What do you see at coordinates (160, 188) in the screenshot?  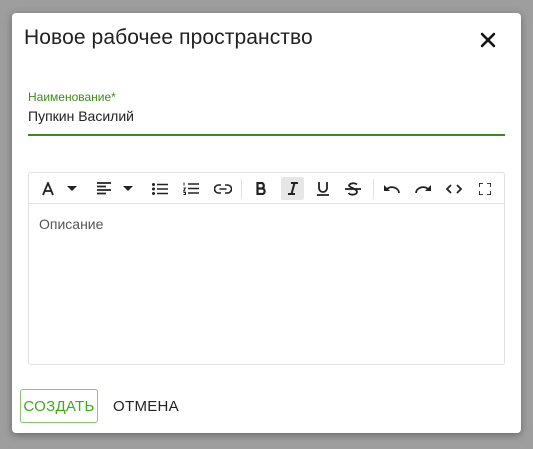 I see `bulleted-list-icon` at bounding box center [160, 188].